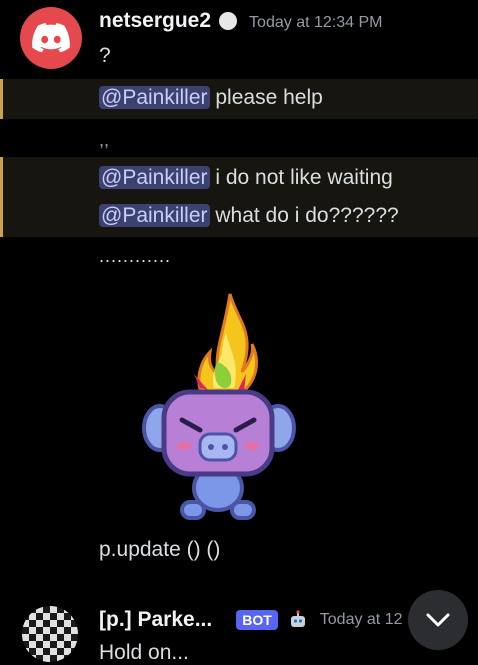 This screenshot has height=665, width=478. I want to click on message-text: what do i do??????, so click(304, 215).